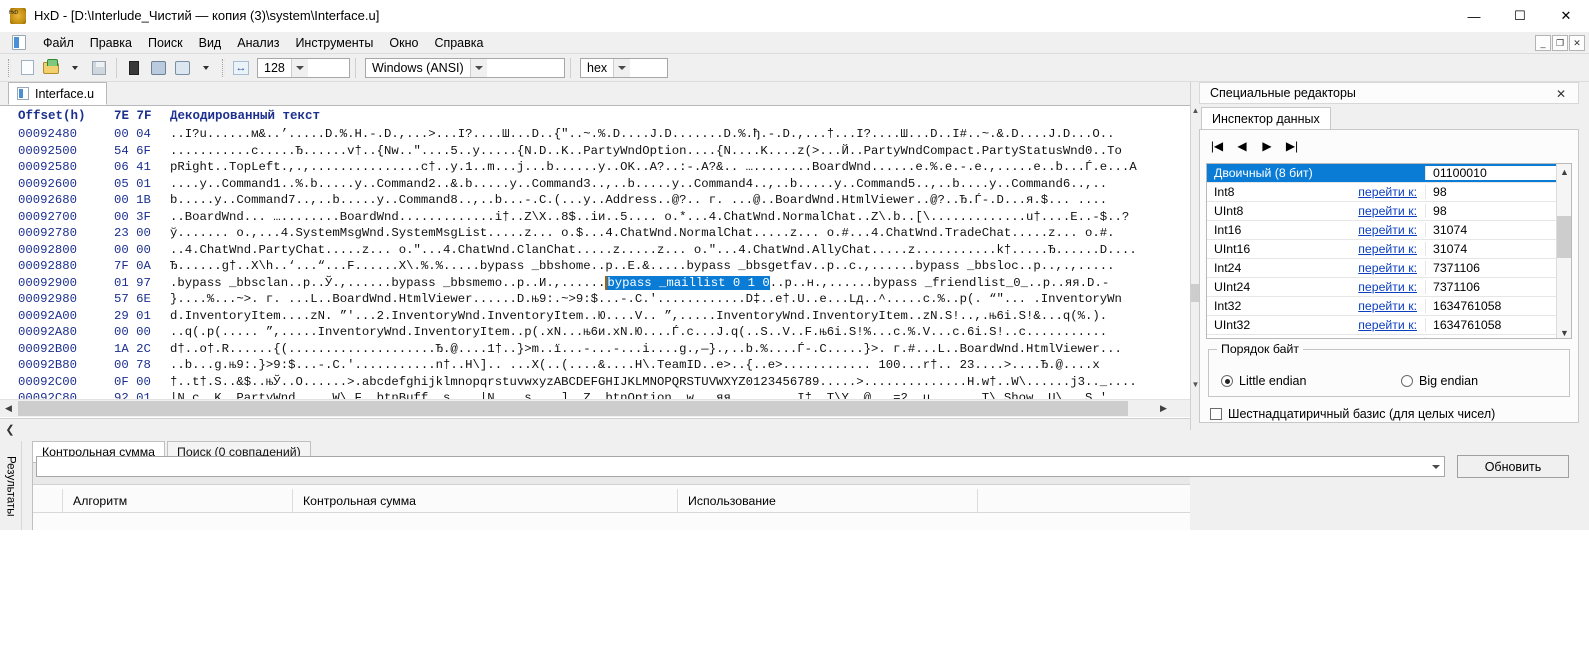 The height and width of the screenshot is (648, 1589). What do you see at coordinates (1217, 146) in the screenshot?
I see `first-record-icon: |◀` at bounding box center [1217, 146].